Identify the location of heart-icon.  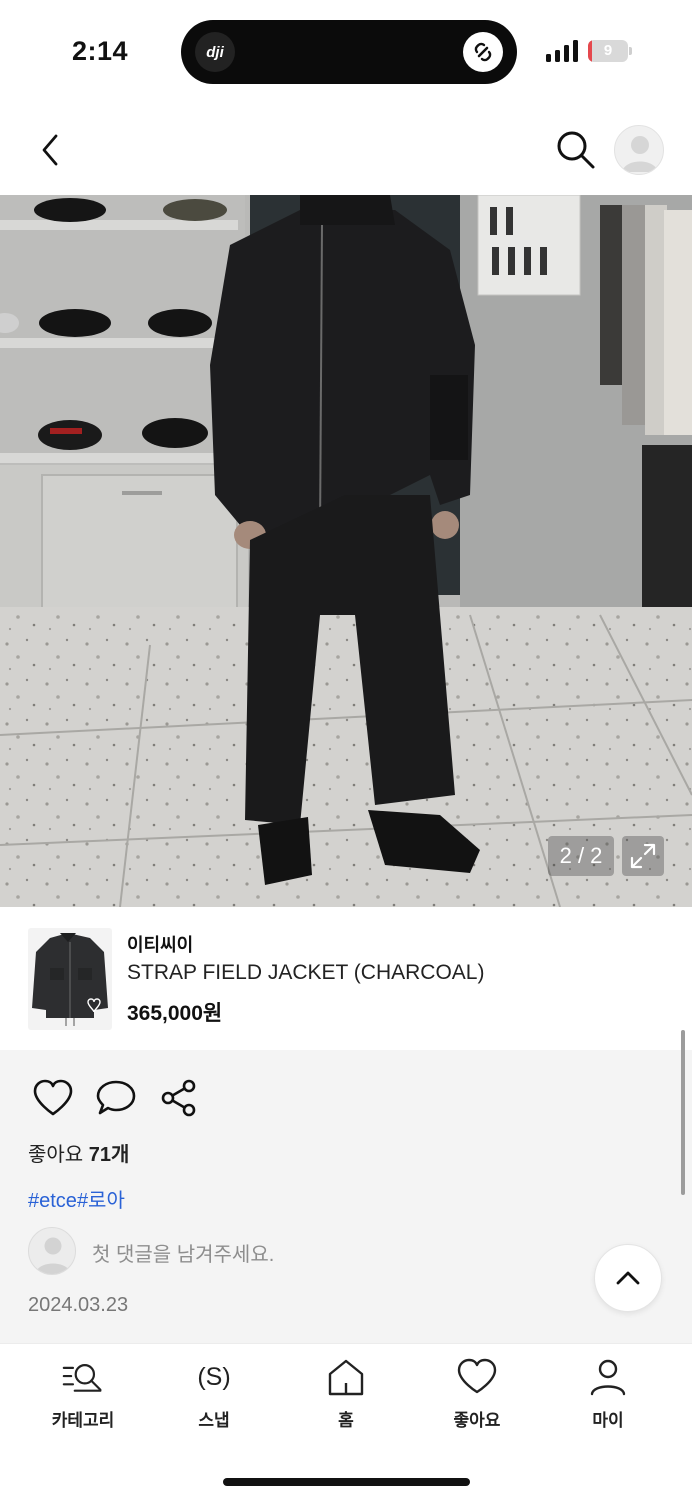
(53, 1097).